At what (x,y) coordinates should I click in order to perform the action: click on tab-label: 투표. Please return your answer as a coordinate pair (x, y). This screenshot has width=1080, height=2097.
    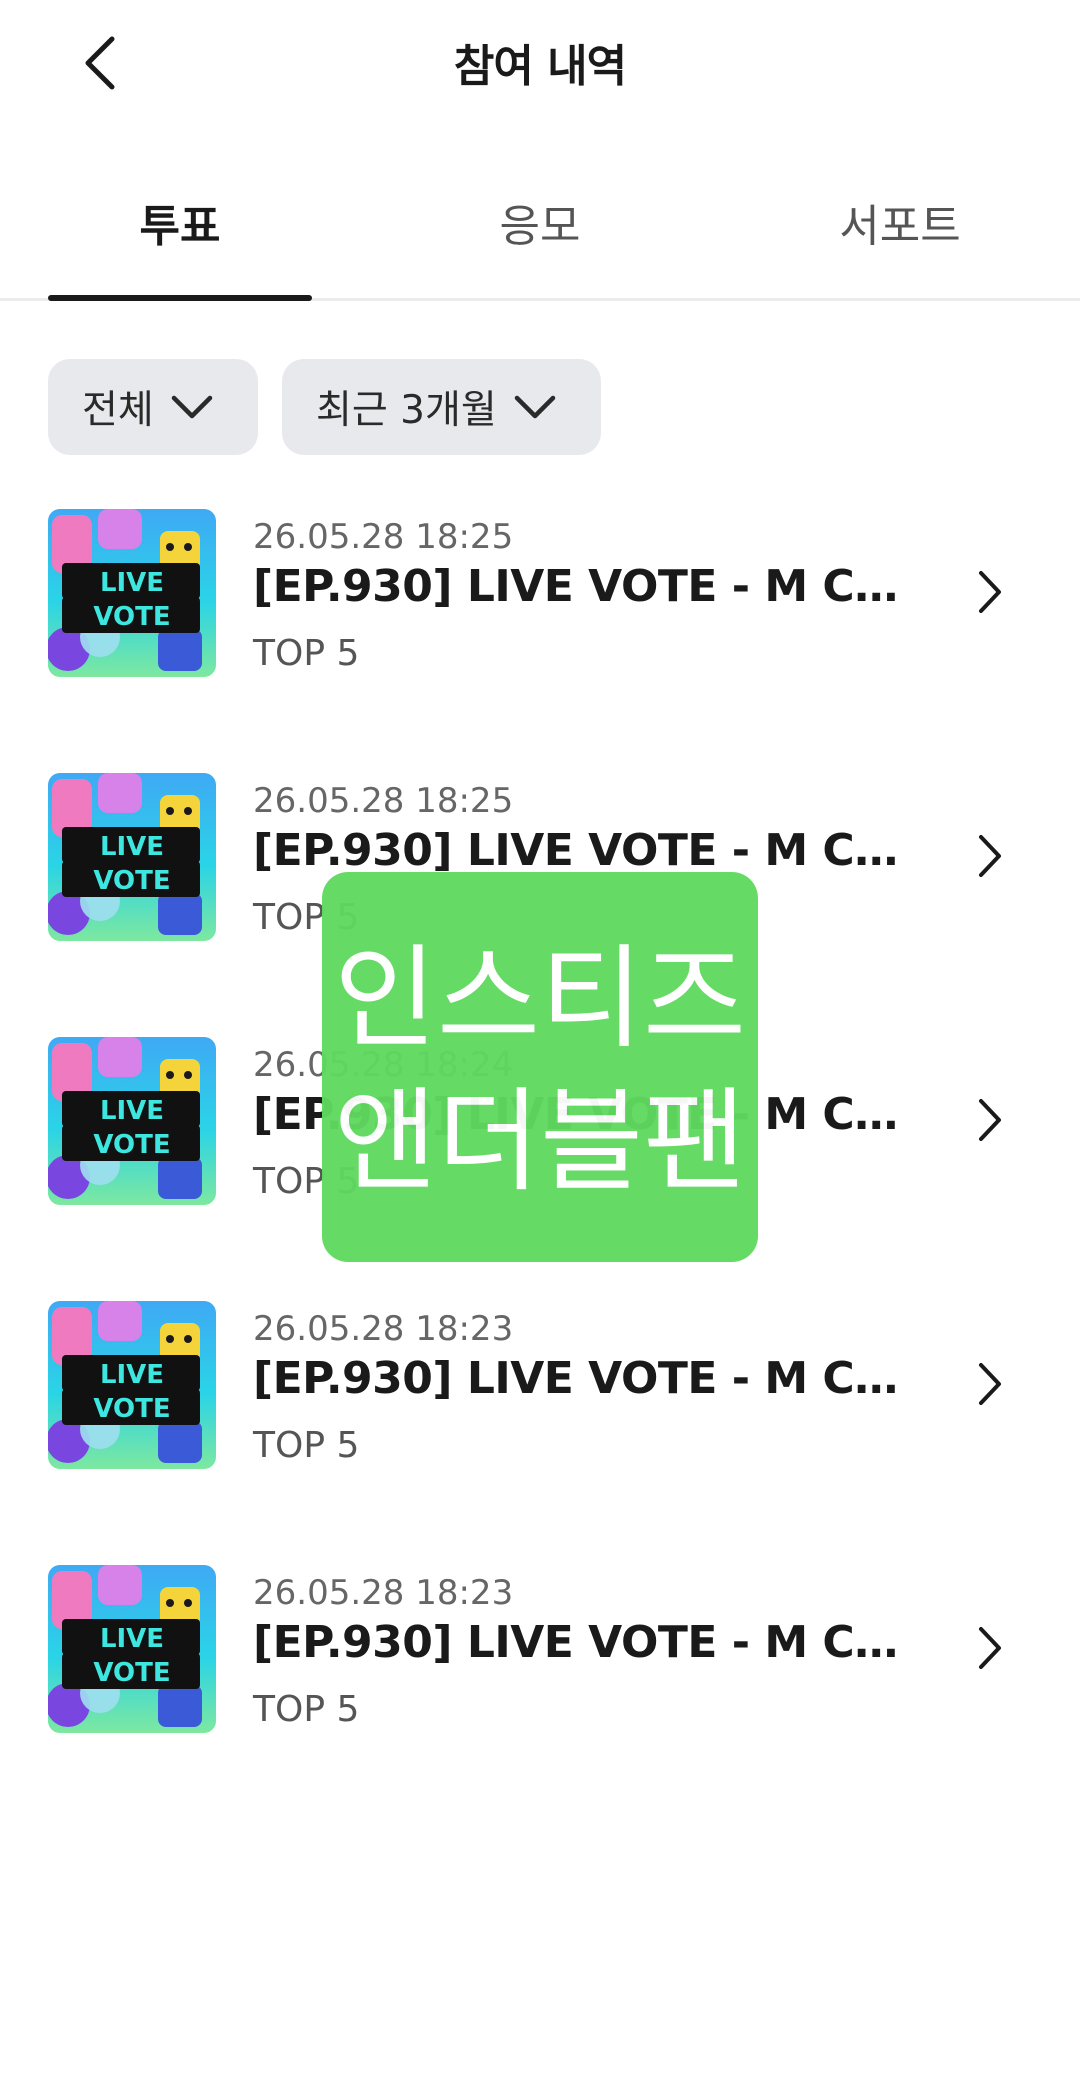
    Looking at the image, I should click on (180, 226).